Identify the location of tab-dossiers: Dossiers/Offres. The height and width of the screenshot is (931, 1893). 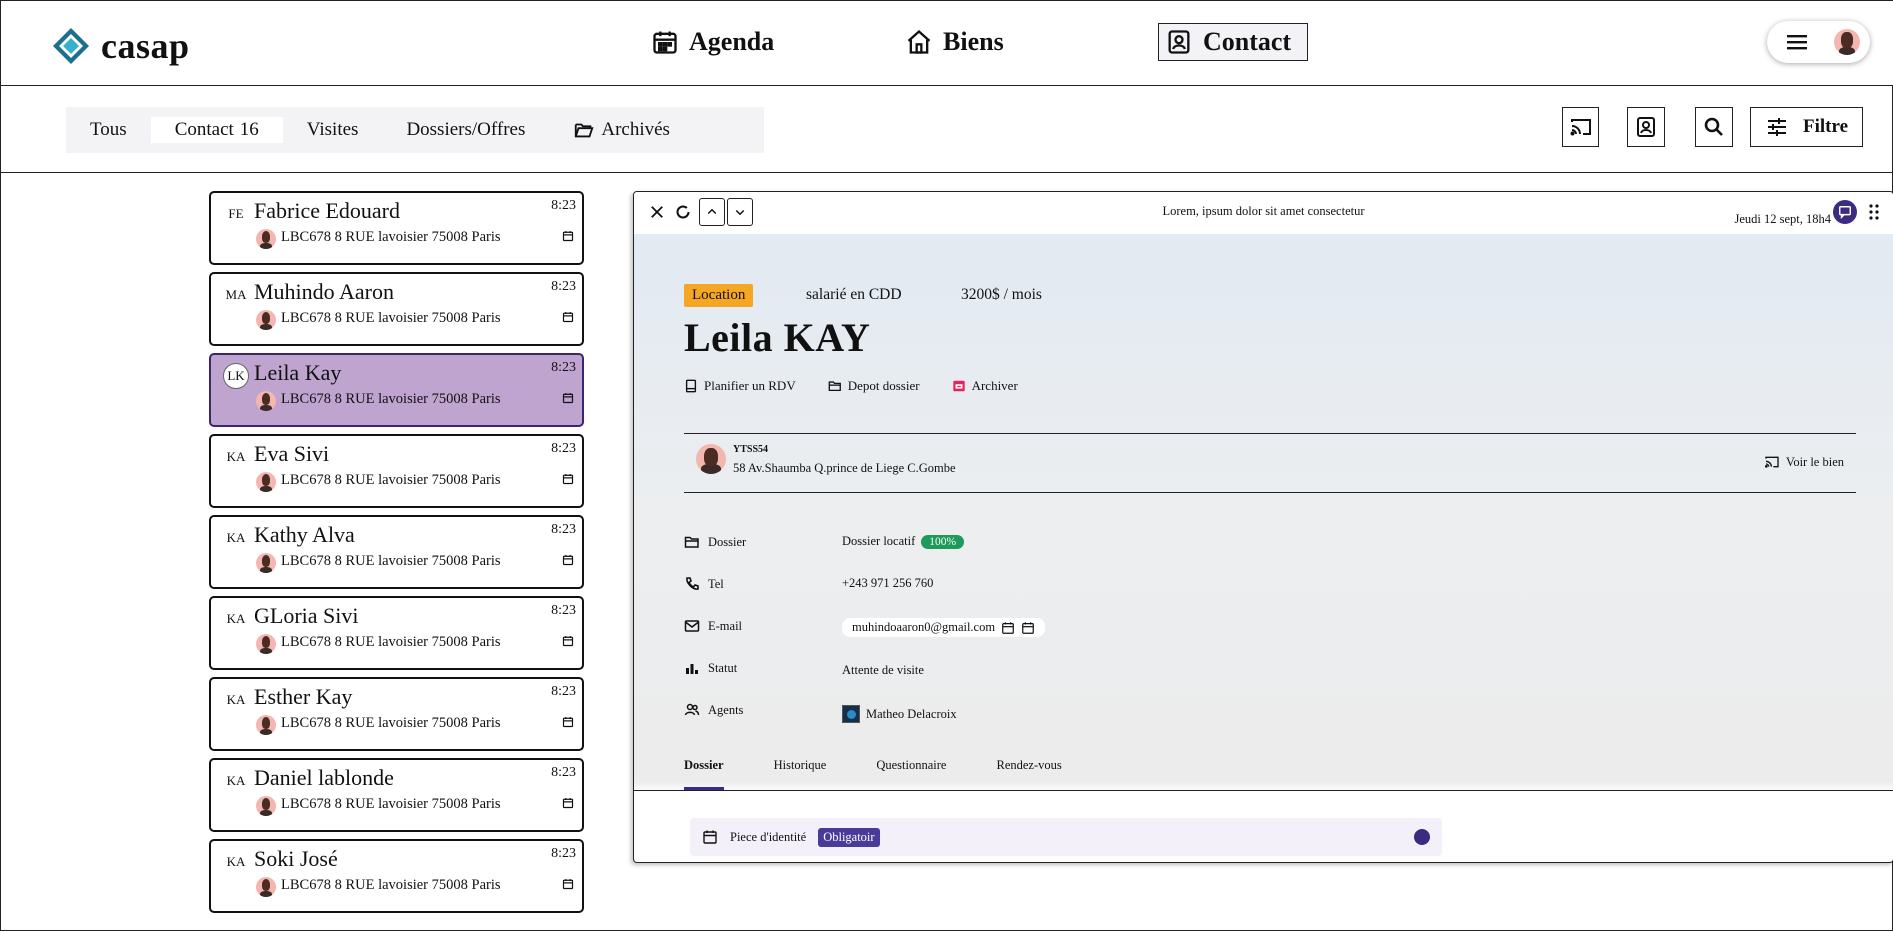
(465, 130).